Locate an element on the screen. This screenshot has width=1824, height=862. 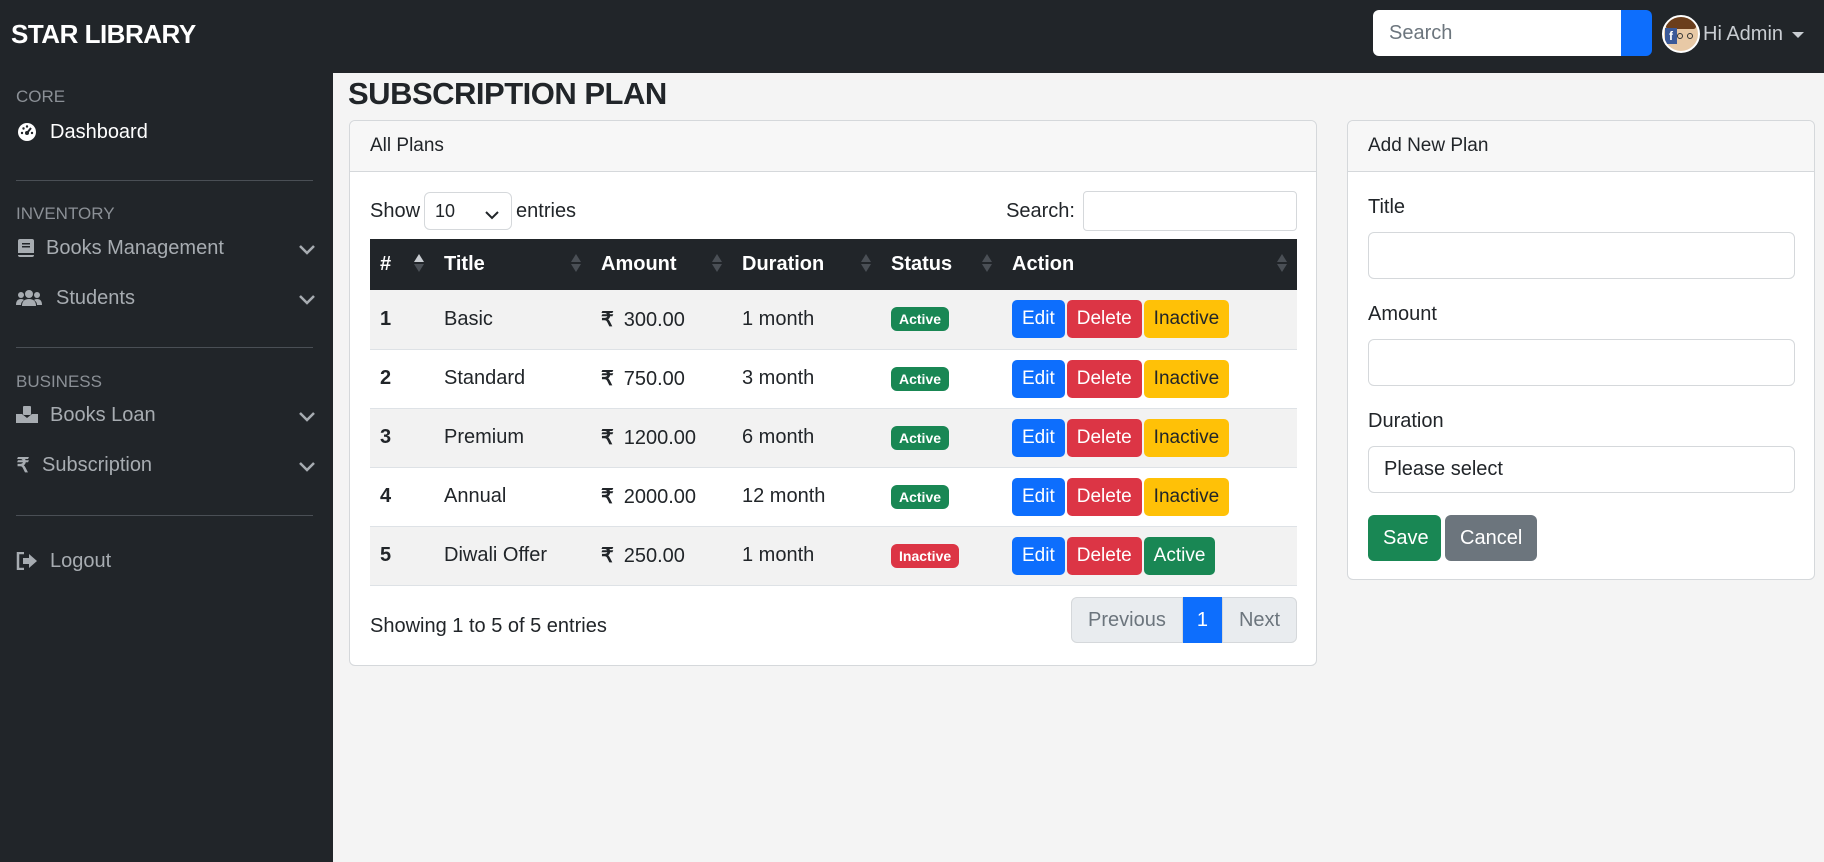
sidebar-item-logout: Logout is located at coordinates (166, 561).